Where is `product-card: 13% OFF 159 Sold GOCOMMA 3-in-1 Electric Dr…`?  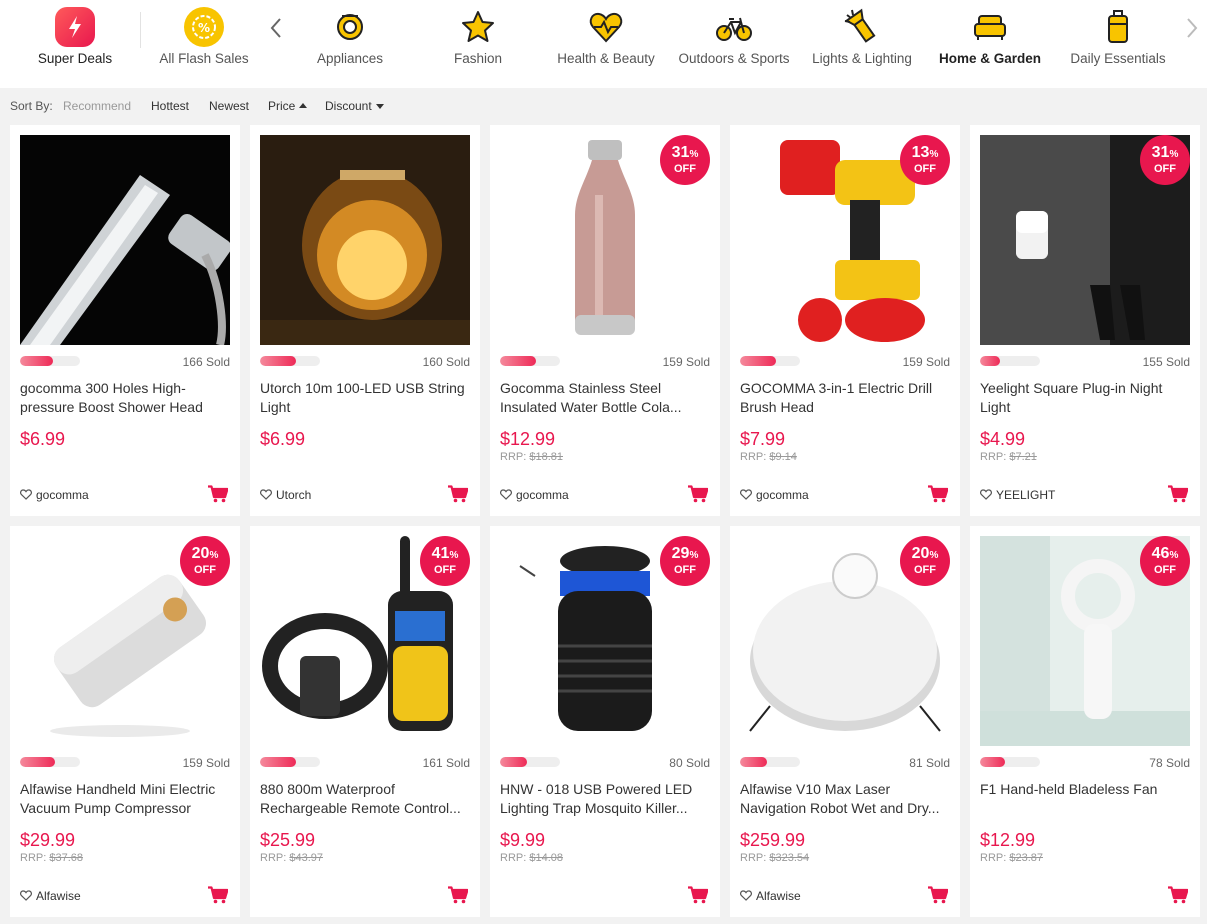 product-card: 13% OFF 159 Sold GOCOMMA 3-in-1 Electric Dr… is located at coordinates (845, 320).